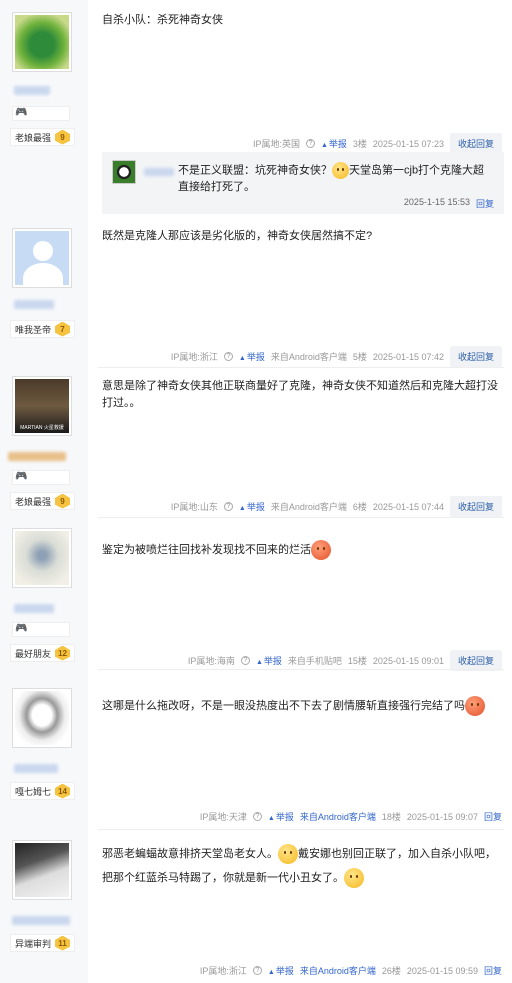 The image size is (512, 983). I want to click on post-time: 2025-01-15 07:42, so click(408, 356).